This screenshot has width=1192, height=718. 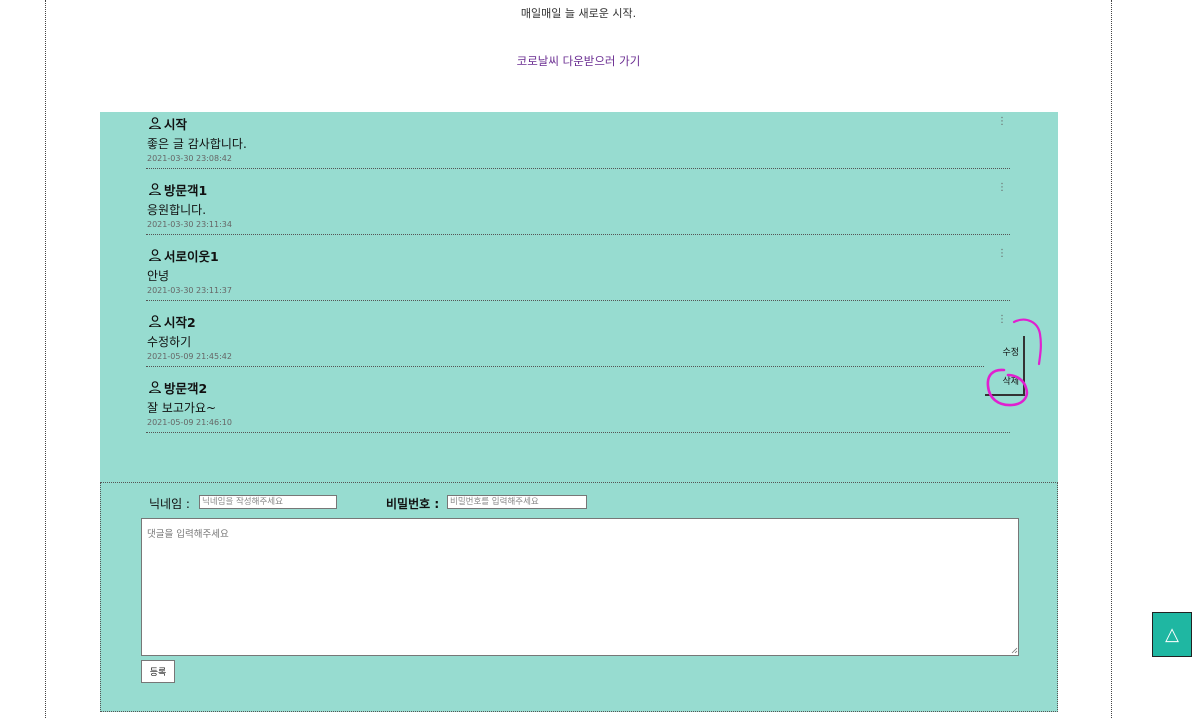 What do you see at coordinates (578, 272) in the screenshot?
I see `comment-item: 서로이웃1 안녕 2021-03-30 23:11:37 ⋮` at bounding box center [578, 272].